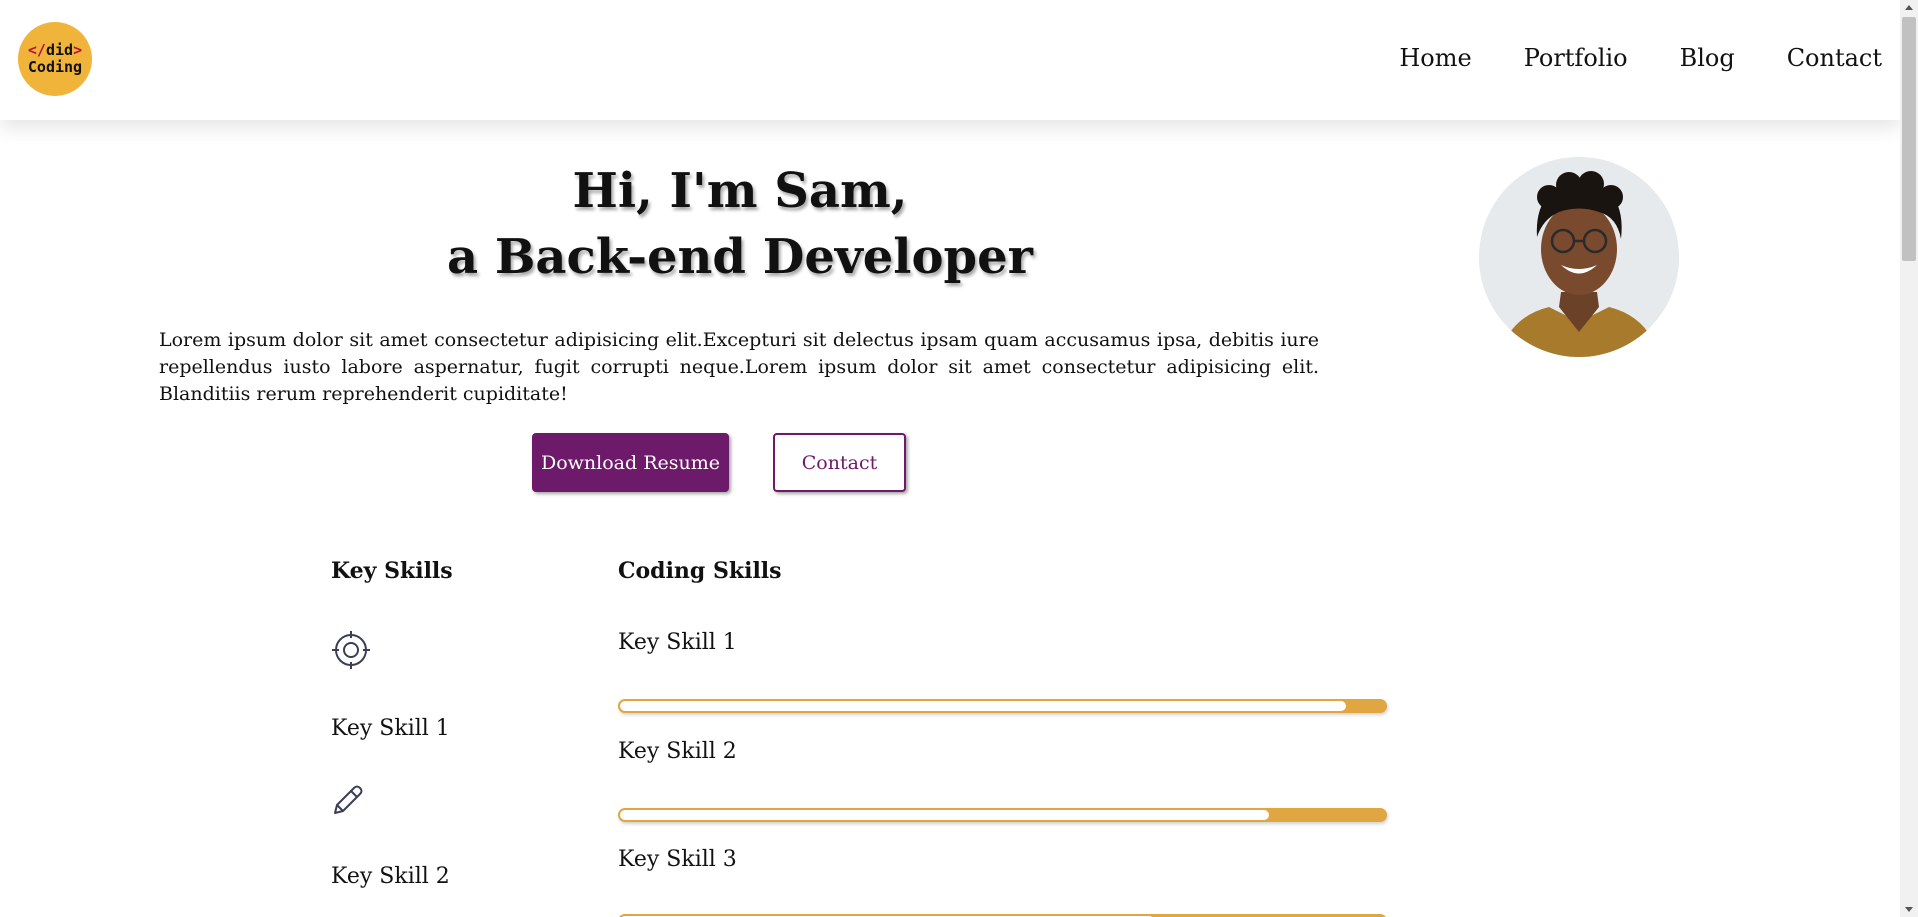 The image size is (1918, 917). I want to click on logo-close-tag: >, so click(78, 50).